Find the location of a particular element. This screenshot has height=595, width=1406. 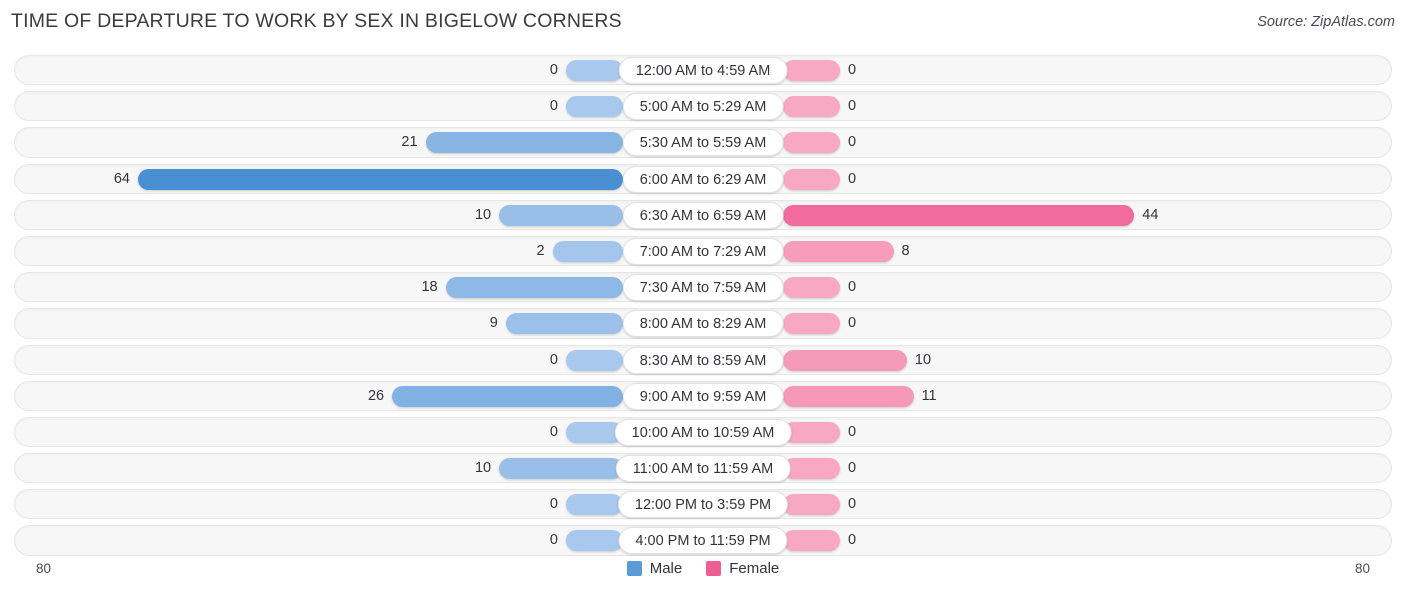

category-label: 8:00 AM to 8:29 AM is located at coordinates (703, 324).